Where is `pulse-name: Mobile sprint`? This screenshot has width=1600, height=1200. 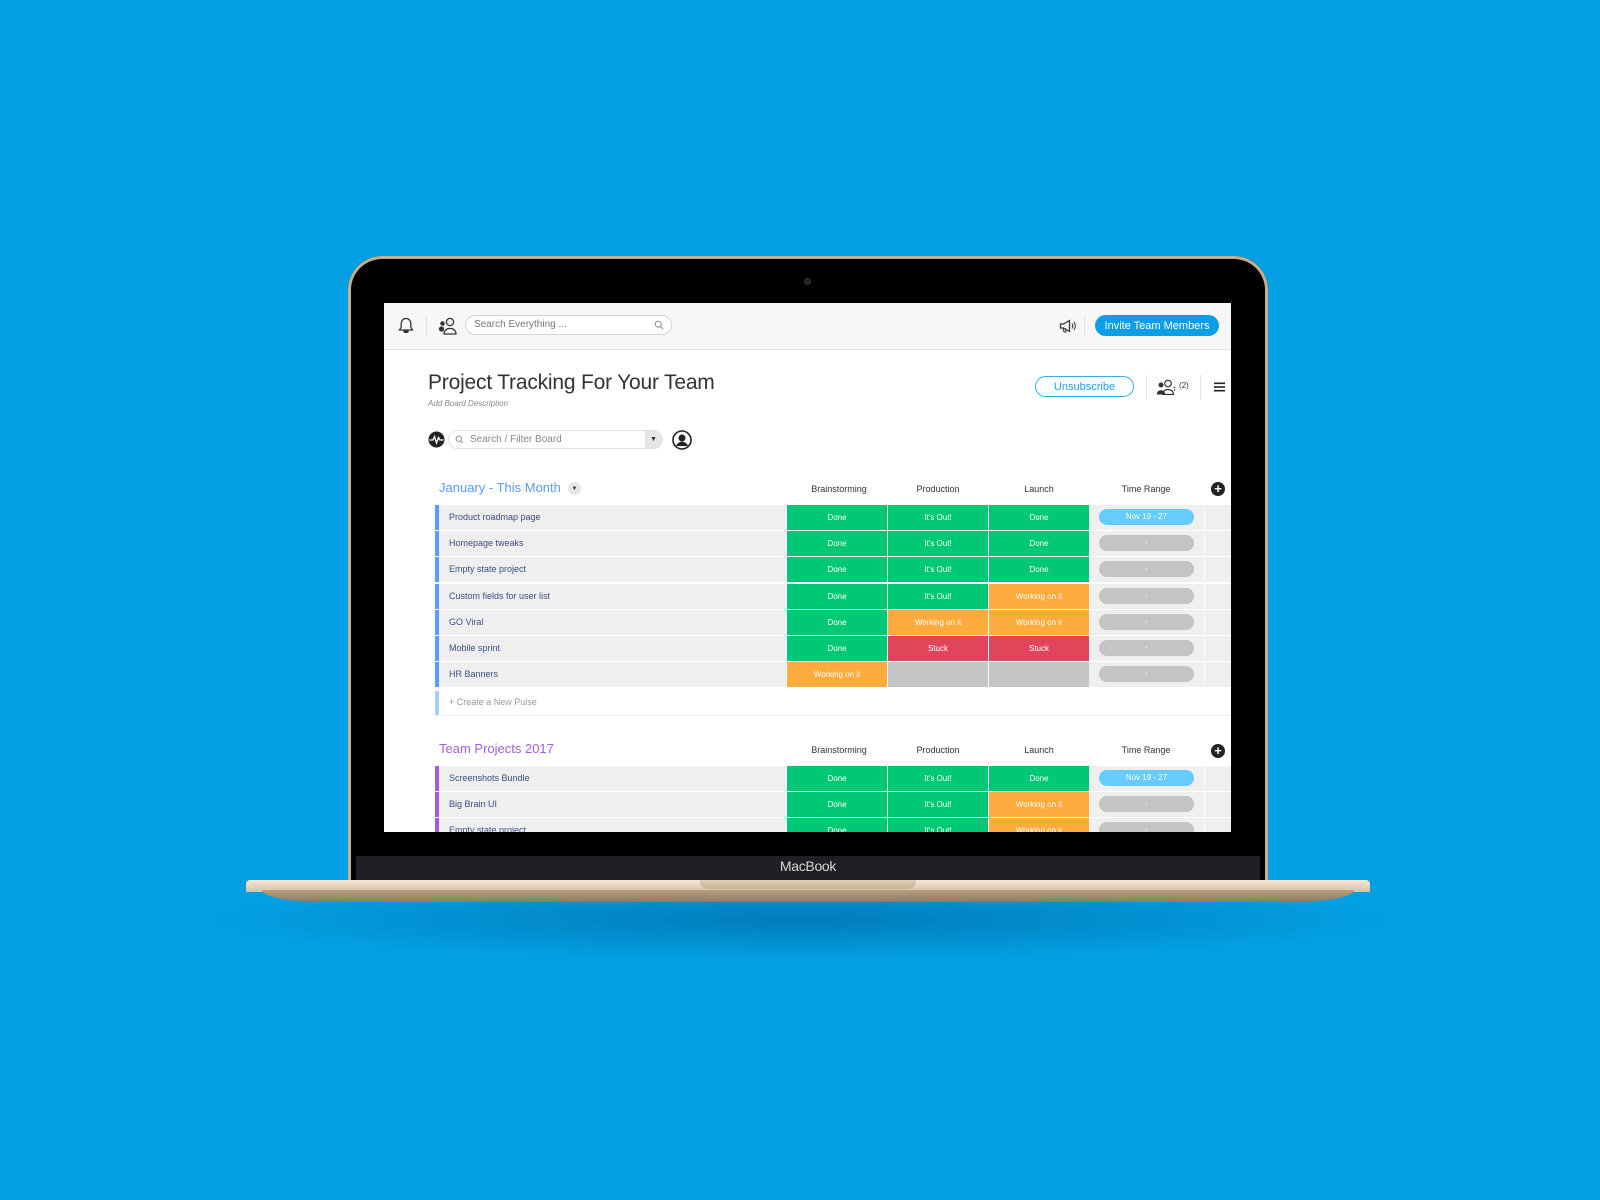
pulse-name: Mobile sprint is located at coordinates (612, 648).